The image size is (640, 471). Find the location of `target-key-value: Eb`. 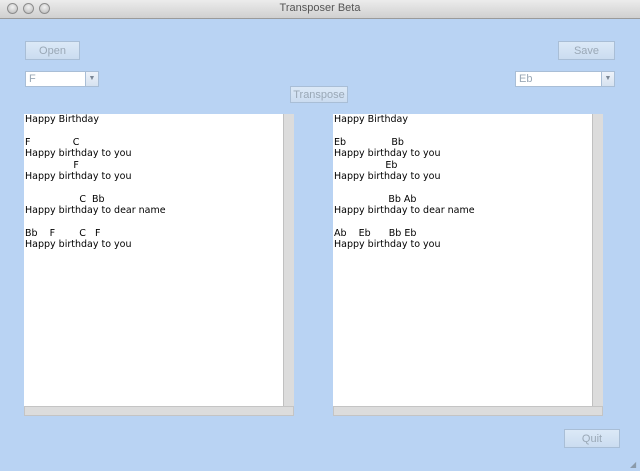

target-key-value: Eb is located at coordinates (526, 79).